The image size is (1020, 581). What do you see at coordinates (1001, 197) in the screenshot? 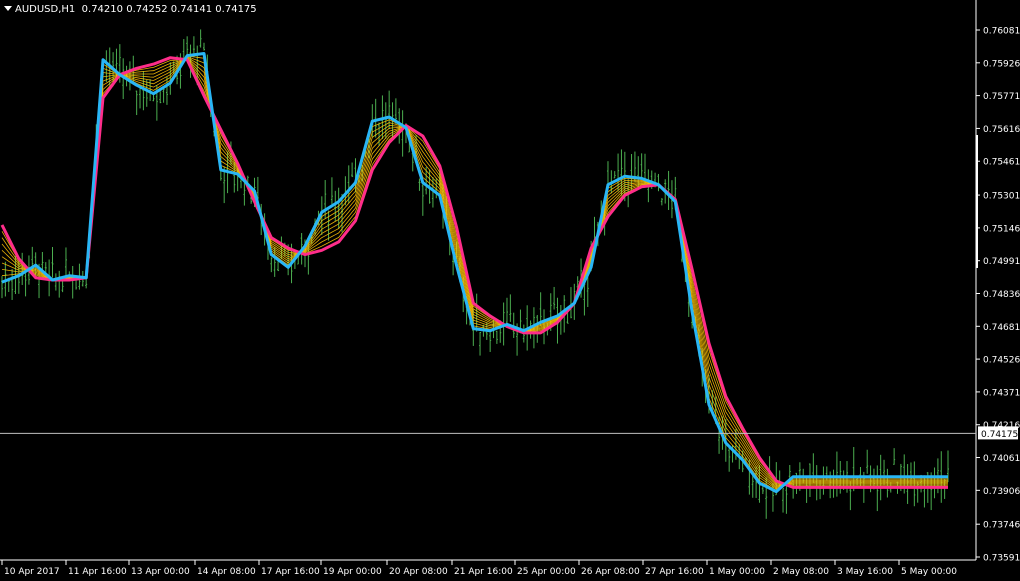
I see `price-tick-label: 0.75301` at bounding box center [1001, 197].